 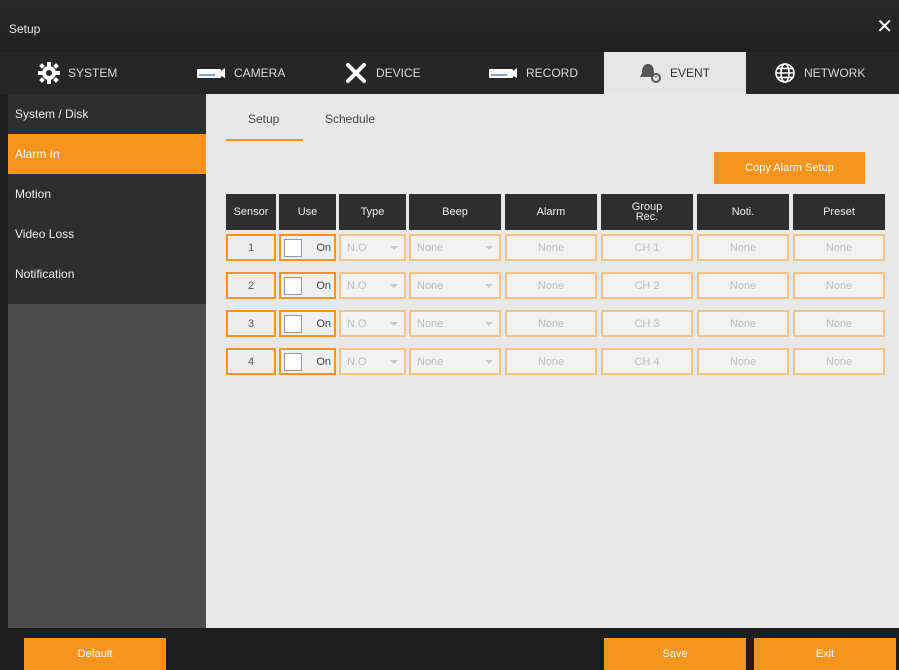 I want to click on tab-device: DEVICE, so click(x=404, y=73).